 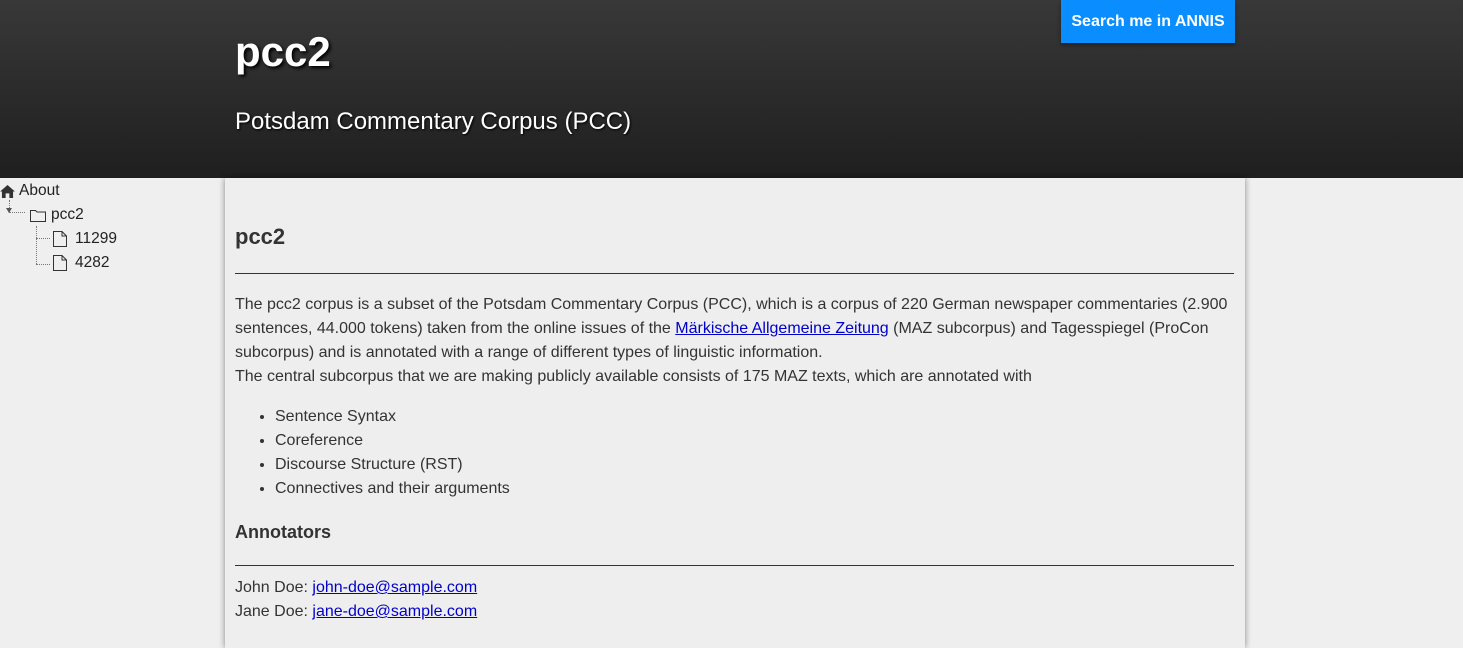 I want to click on tree-item-document: 4282, so click(x=81, y=263).